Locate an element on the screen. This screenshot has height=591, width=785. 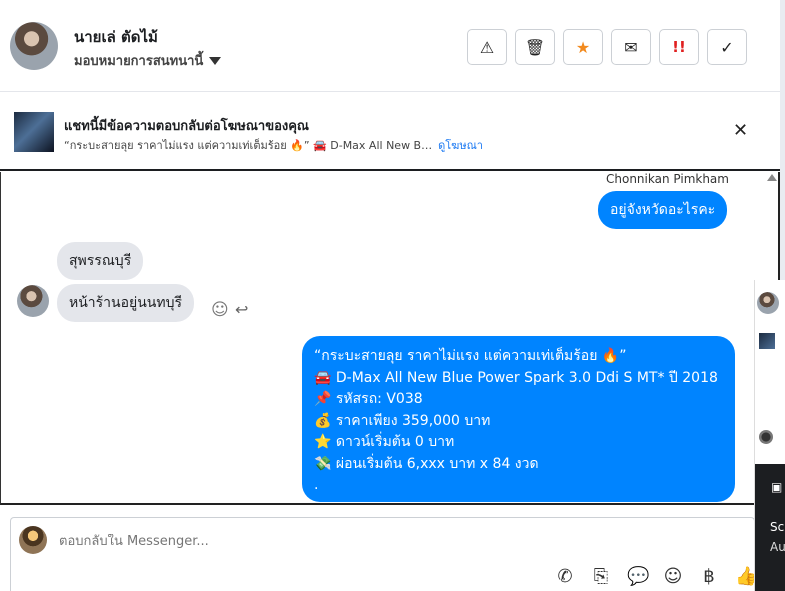
message-line: ⭐ ดาวน์เริ่มต้น 0 บาท is located at coordinates (384, 442).